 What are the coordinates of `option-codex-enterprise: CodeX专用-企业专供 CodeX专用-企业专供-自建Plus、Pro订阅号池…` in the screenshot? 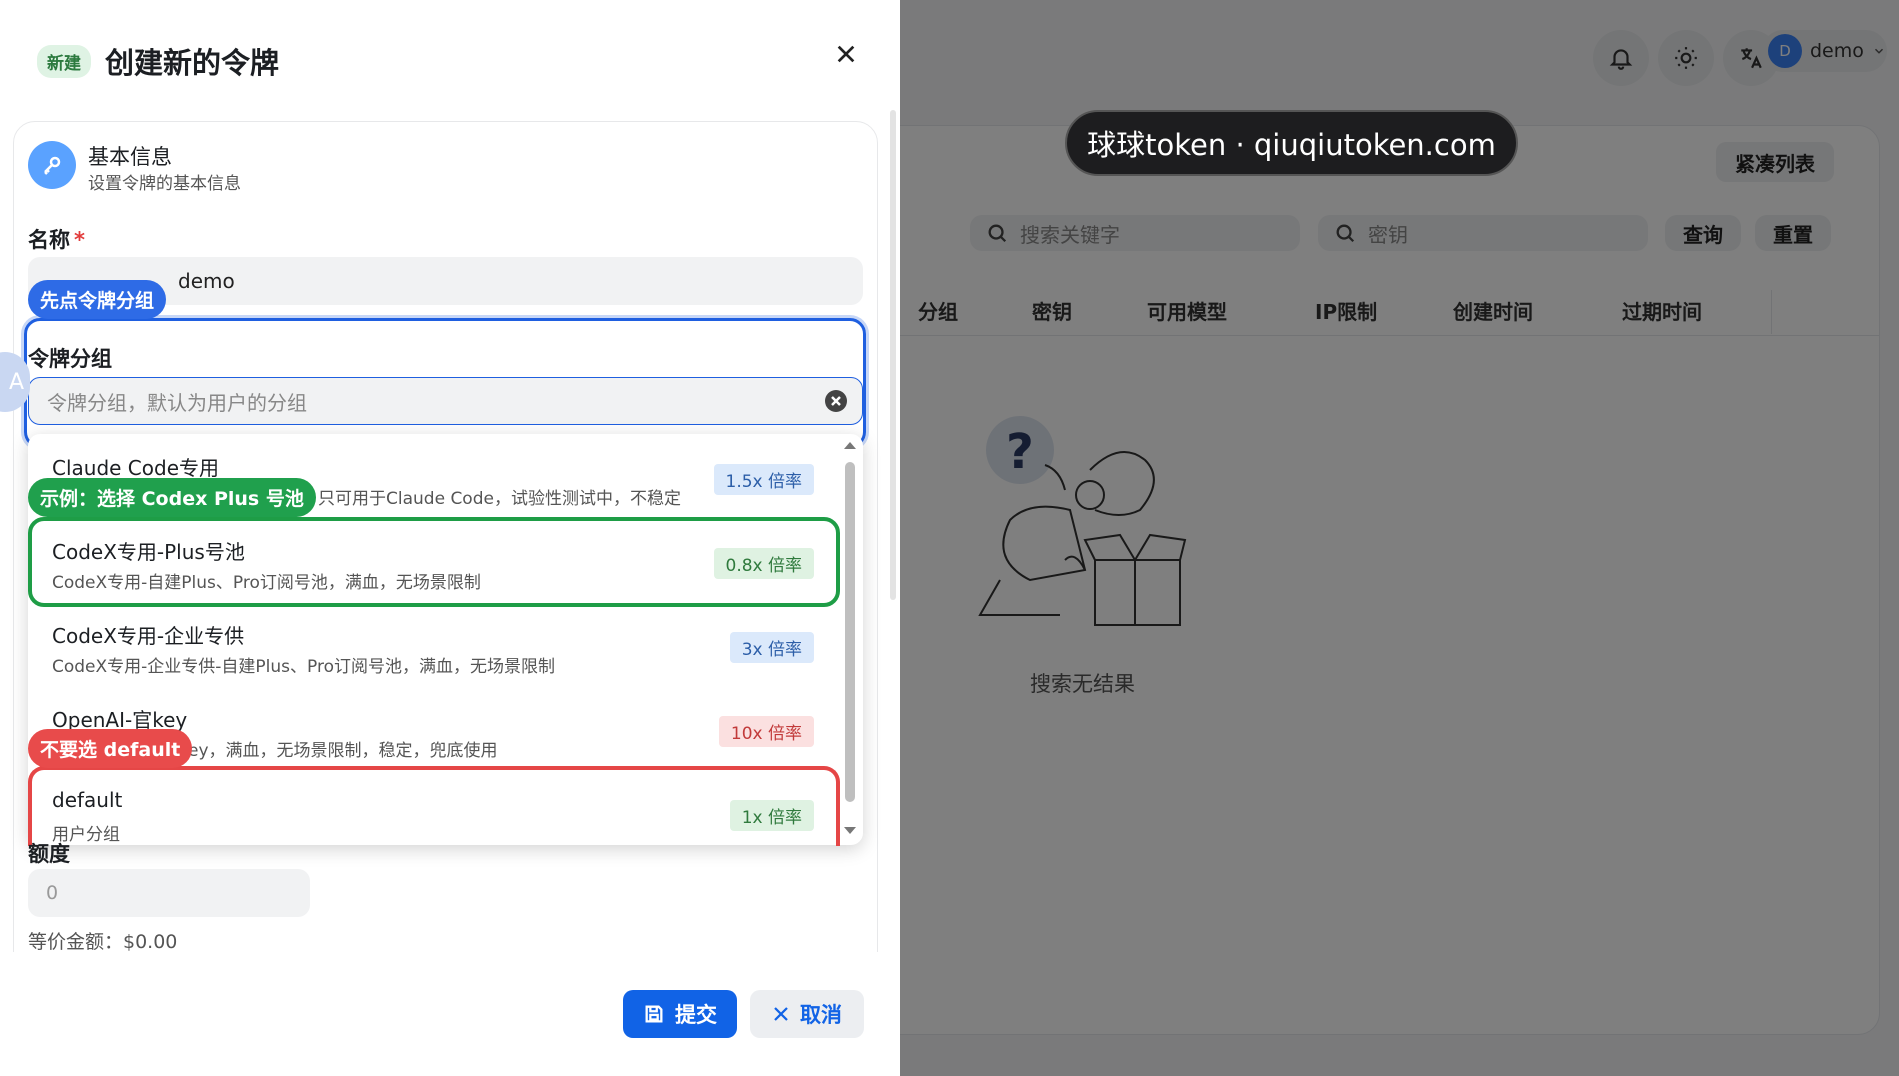 It's located at (433, 644).